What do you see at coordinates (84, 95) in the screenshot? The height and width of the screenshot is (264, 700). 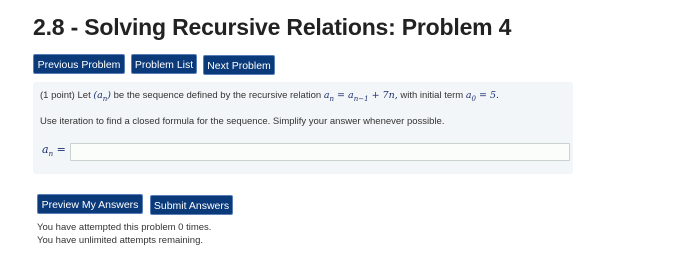 I see `intro-text: Let` at bounding box center [84, 95].